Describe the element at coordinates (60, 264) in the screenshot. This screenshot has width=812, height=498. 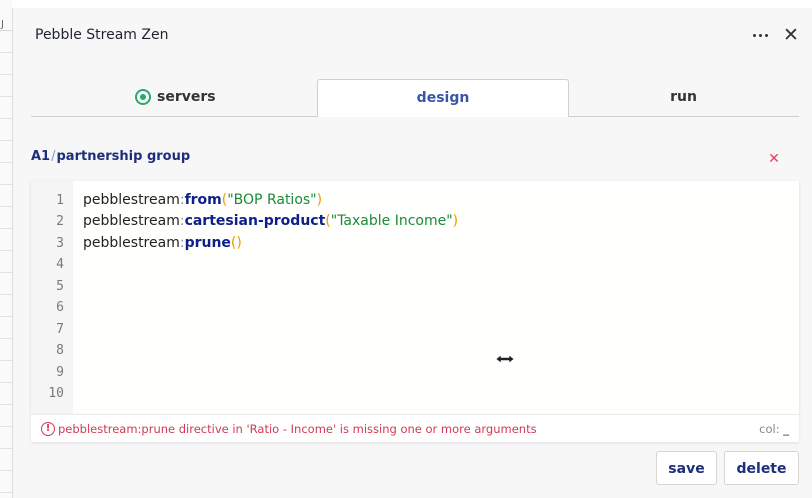
I see `line-number: 4` at that location.